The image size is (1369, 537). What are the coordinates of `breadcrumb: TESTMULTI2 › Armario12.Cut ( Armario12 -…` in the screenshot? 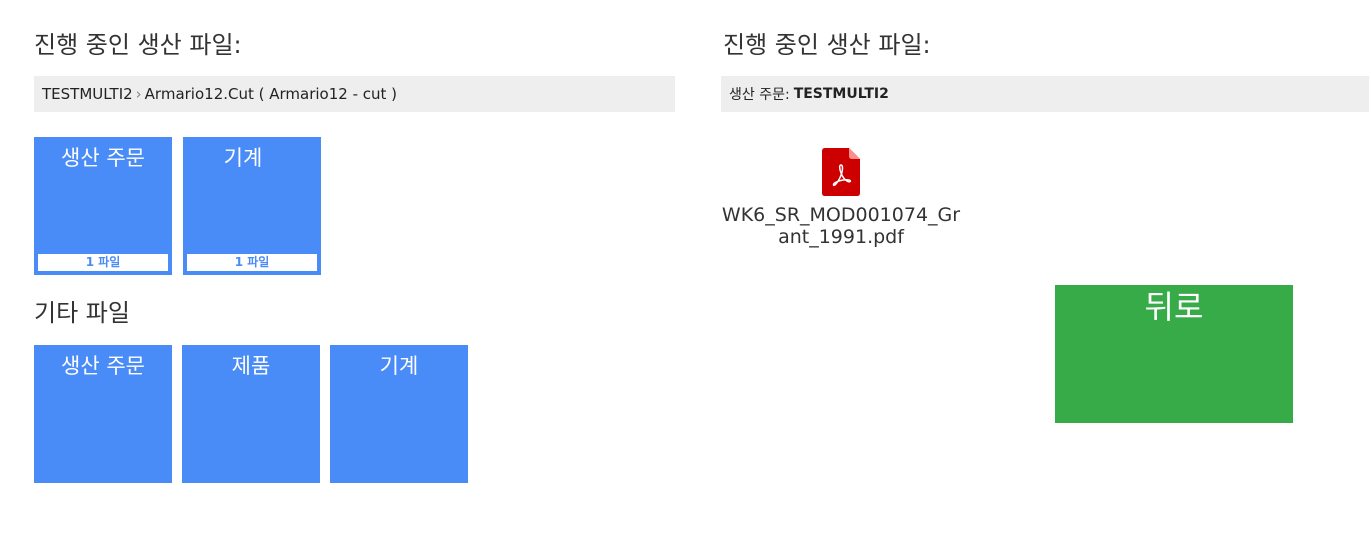 It's located at (354, 94).